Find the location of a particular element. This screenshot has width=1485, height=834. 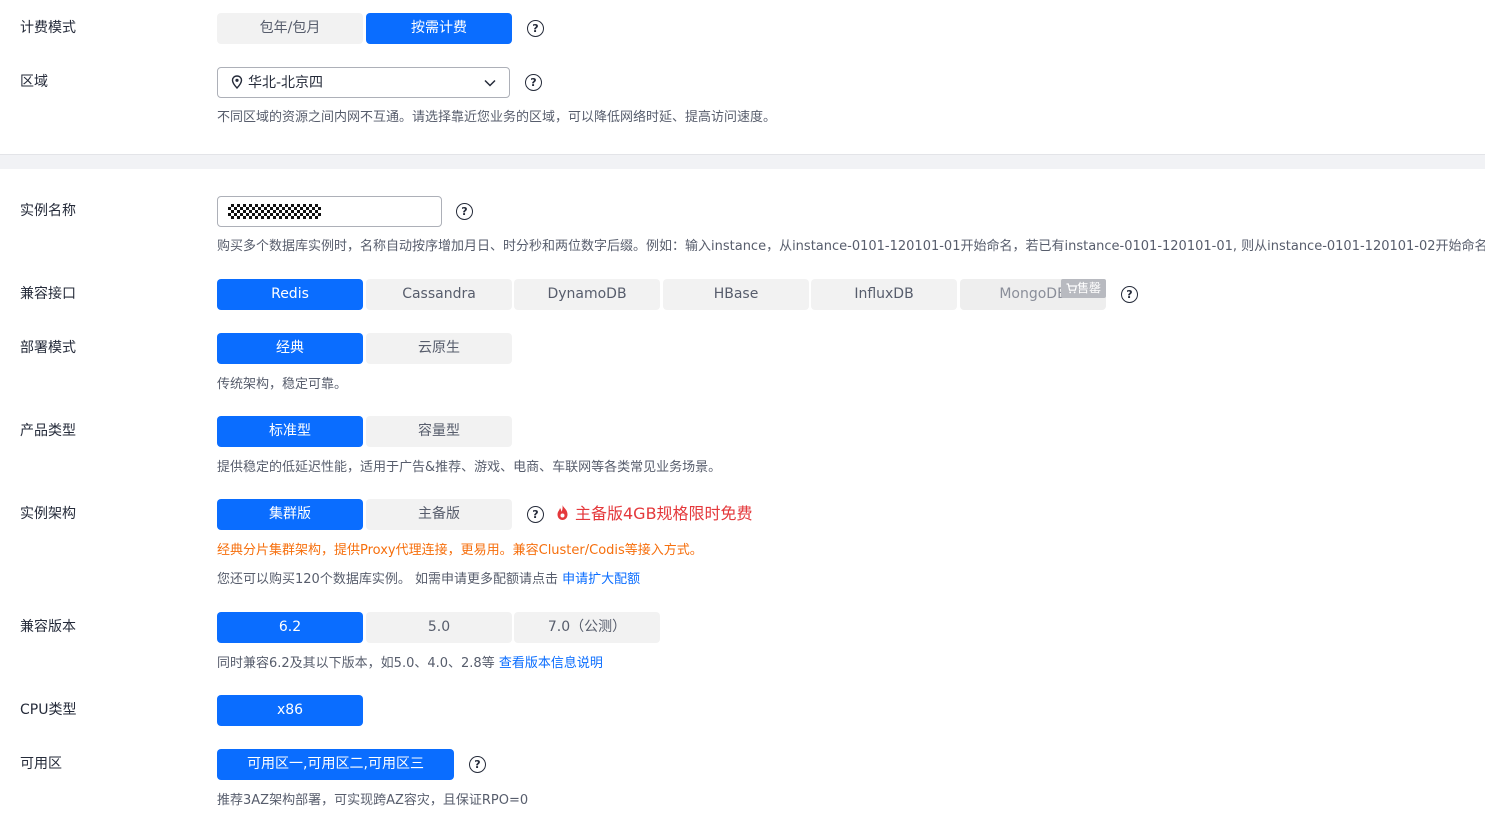

arch-option-cluster: 集群版 is located at coordinates (290, 514).